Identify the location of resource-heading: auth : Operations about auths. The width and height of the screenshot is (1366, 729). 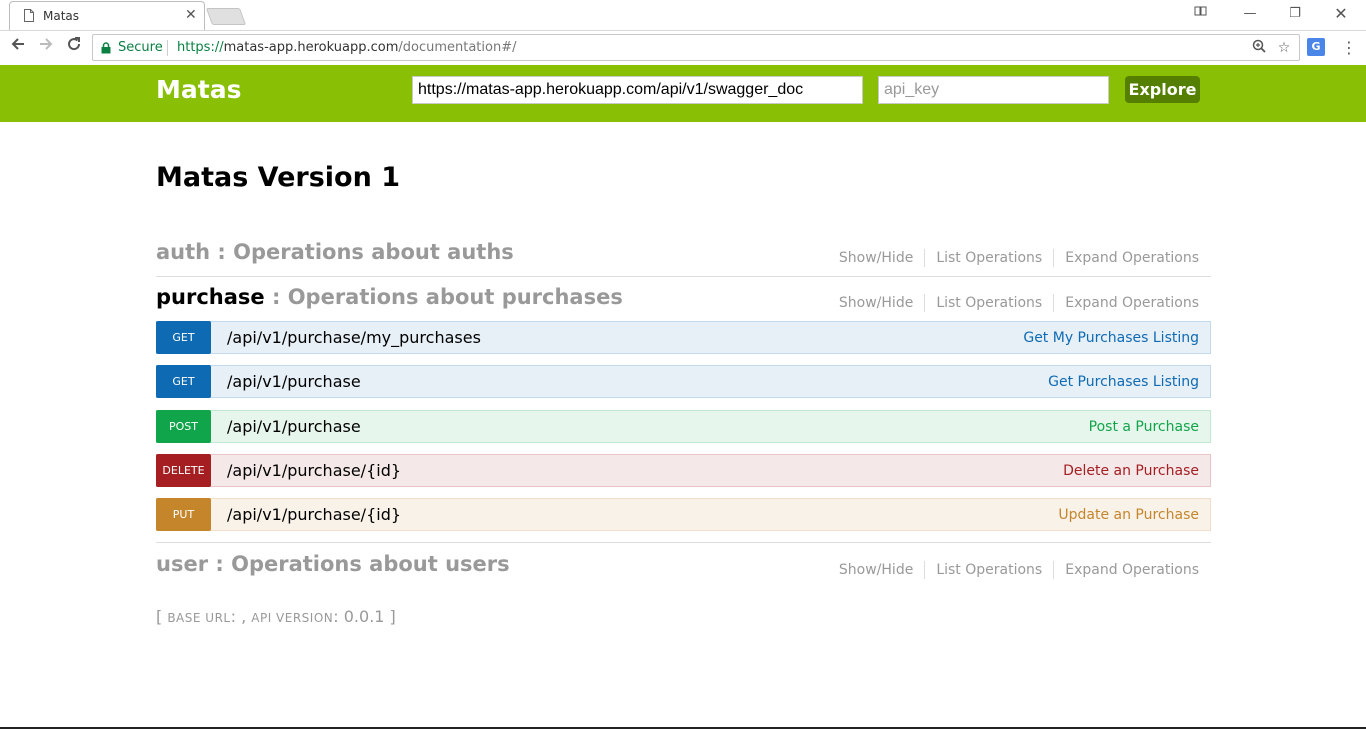
(335, 252).